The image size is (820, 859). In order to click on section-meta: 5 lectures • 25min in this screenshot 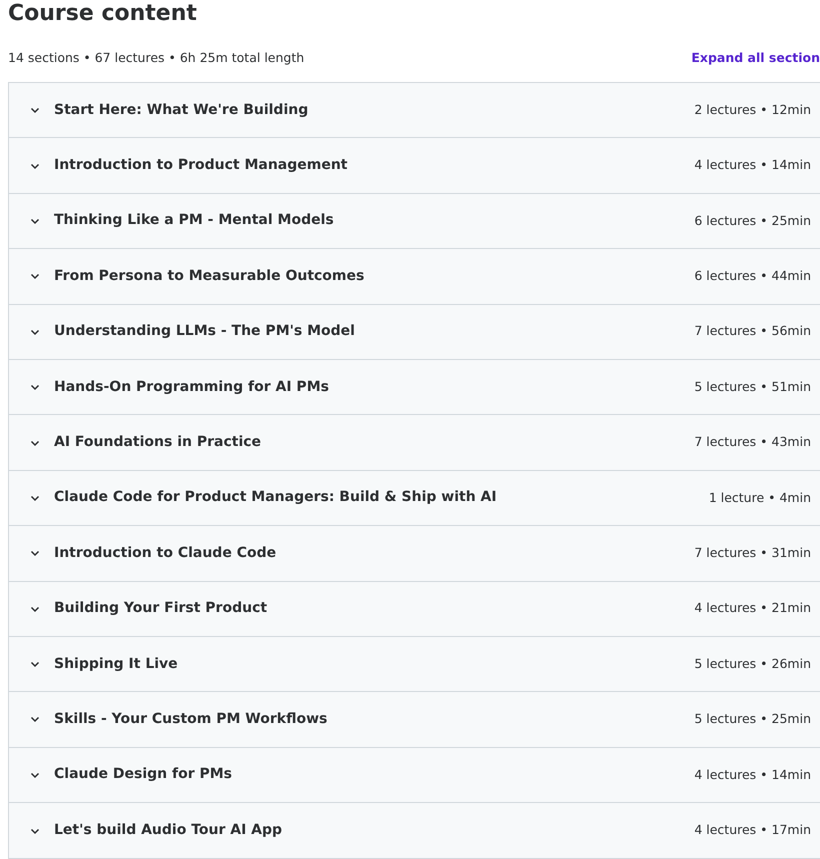, I will do `click(752, 719)`.